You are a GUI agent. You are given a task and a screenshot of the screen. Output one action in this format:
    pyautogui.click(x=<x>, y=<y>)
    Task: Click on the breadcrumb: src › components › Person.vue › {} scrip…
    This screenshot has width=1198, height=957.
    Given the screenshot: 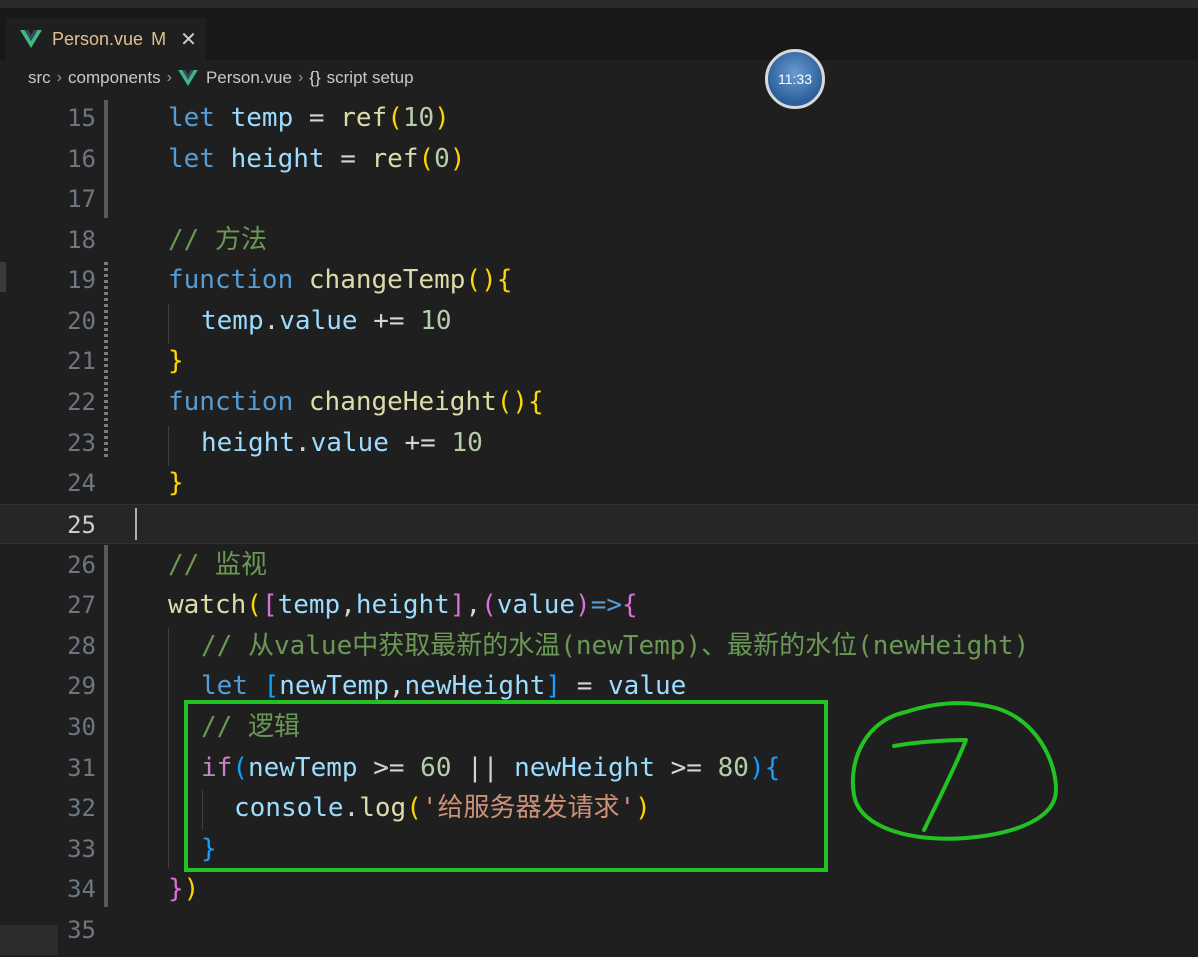 What is the action you would take?
    pyautogui.click(x=599, y=78)
    